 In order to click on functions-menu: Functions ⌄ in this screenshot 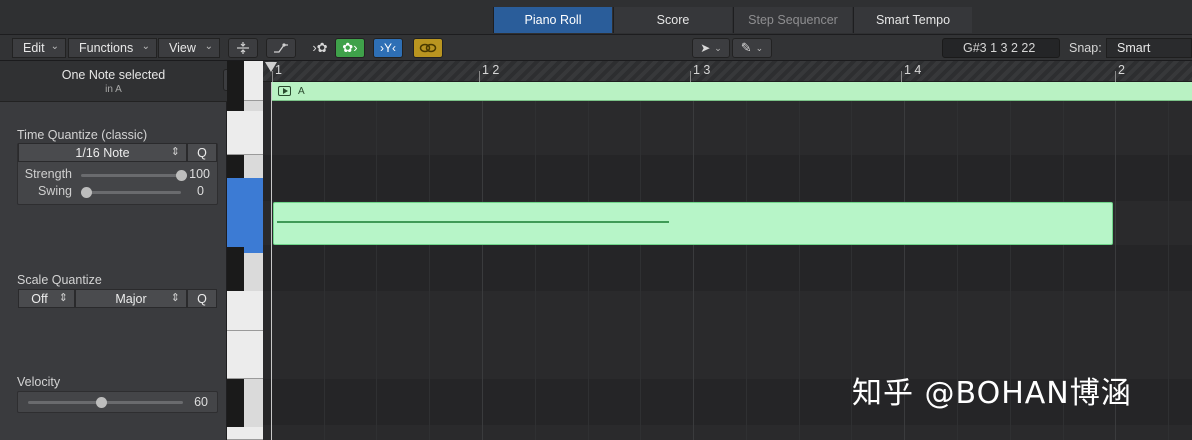, I will do `click(112, 48)`.